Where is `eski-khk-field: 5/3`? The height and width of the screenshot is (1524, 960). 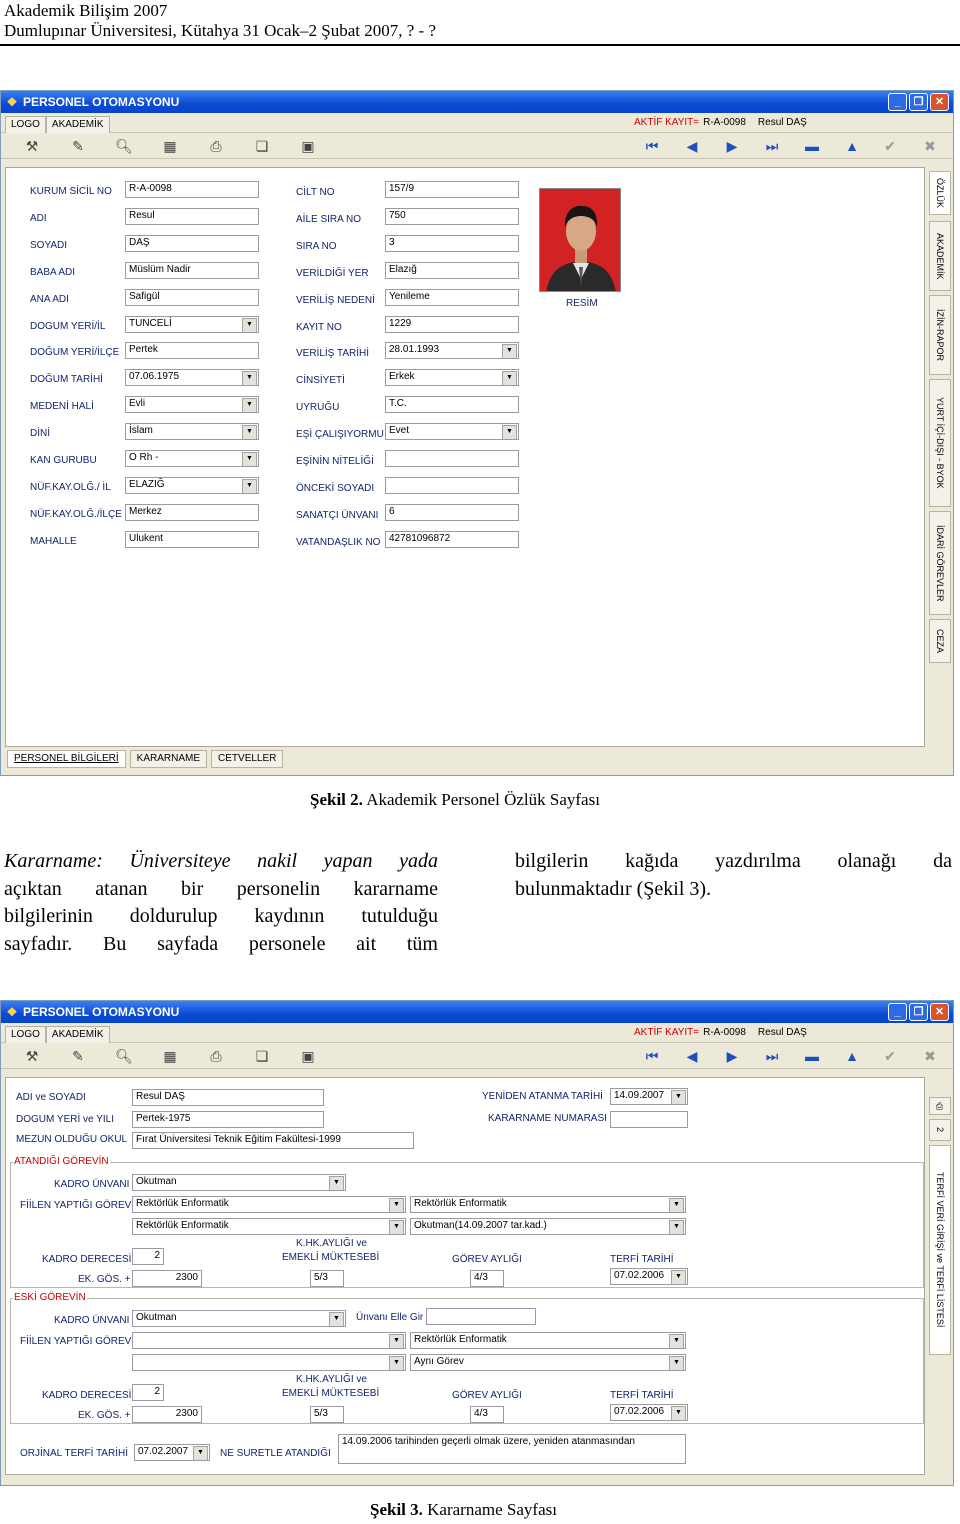 eski-khk-field: 5/3 is located at coordinates (327, 1414).